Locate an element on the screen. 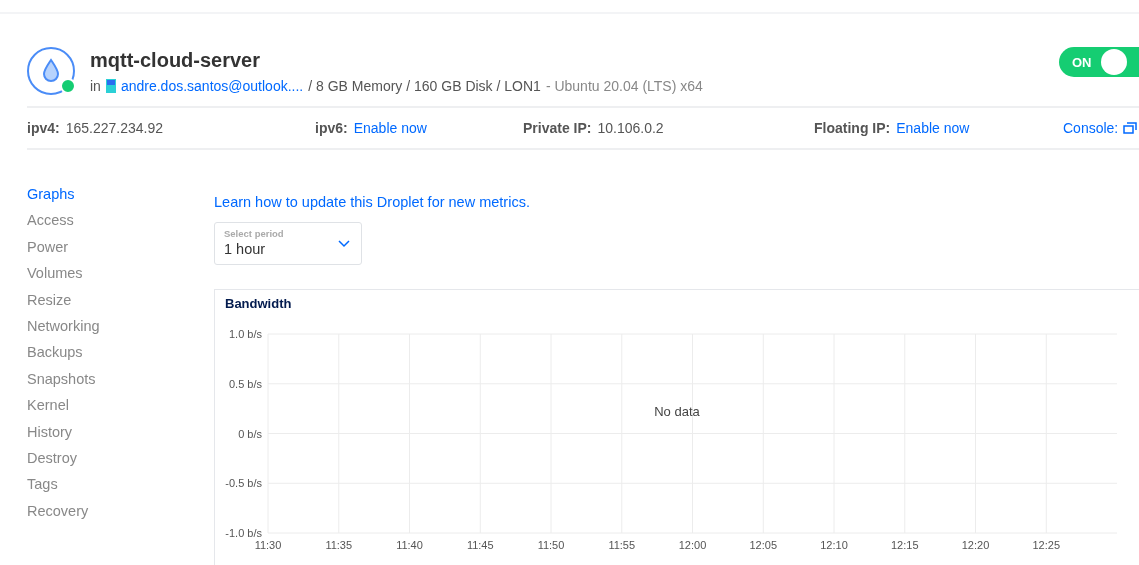  sidebar-item: Power is located at coordinates (120, 252).